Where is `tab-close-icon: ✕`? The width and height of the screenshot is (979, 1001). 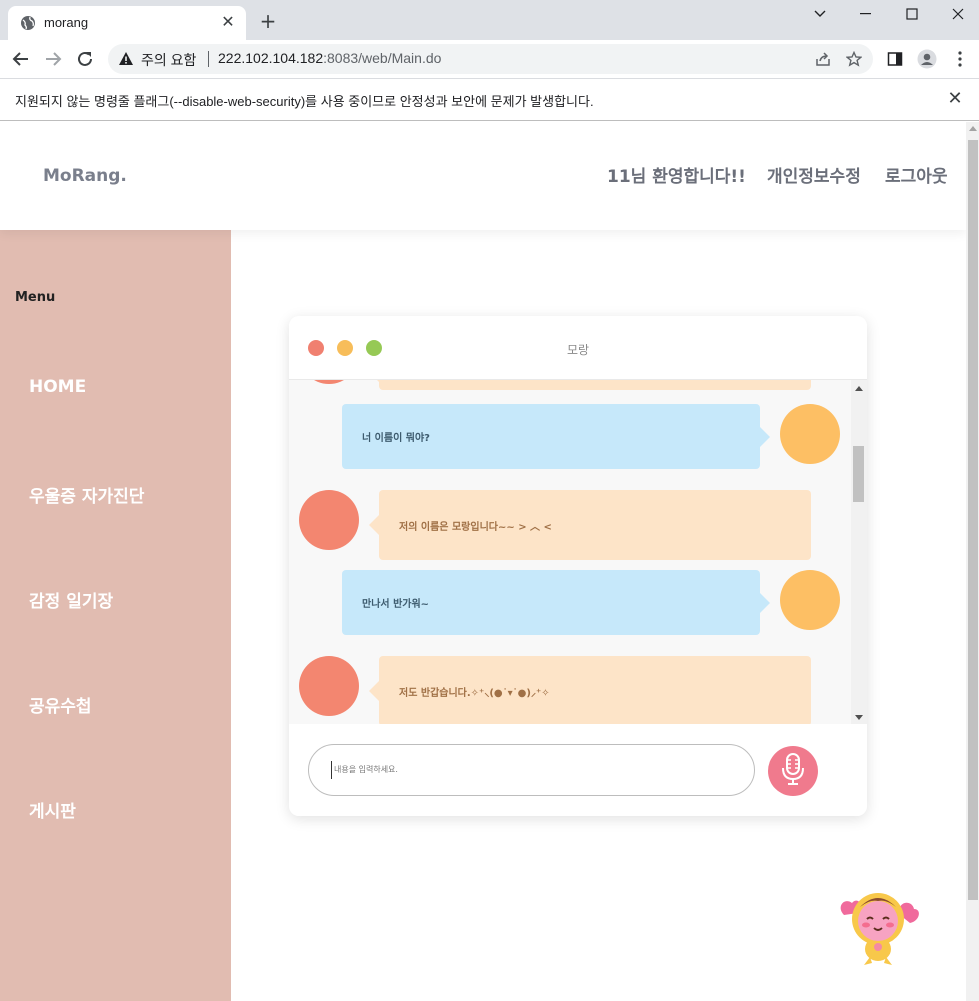 tab-close-icon: ✕ is located at coordinates (228, 22).